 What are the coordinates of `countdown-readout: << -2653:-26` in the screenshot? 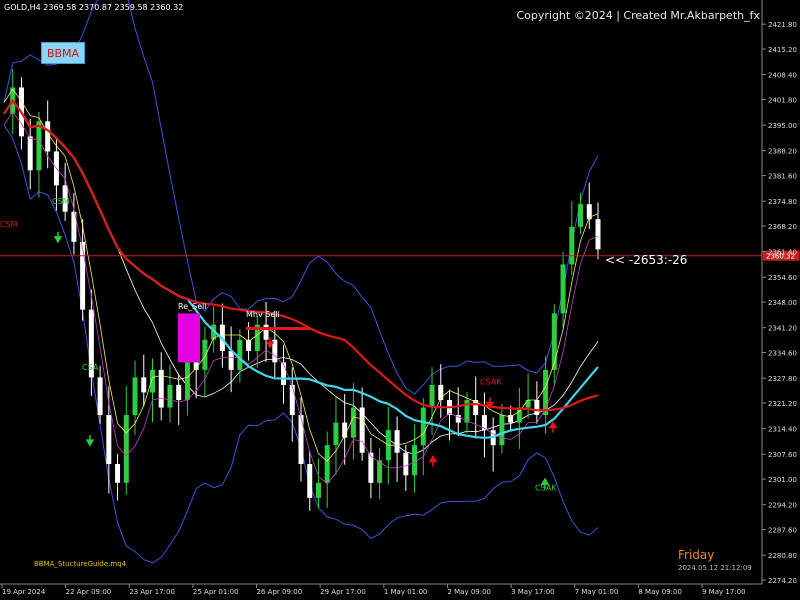 It's located at (646, 260).